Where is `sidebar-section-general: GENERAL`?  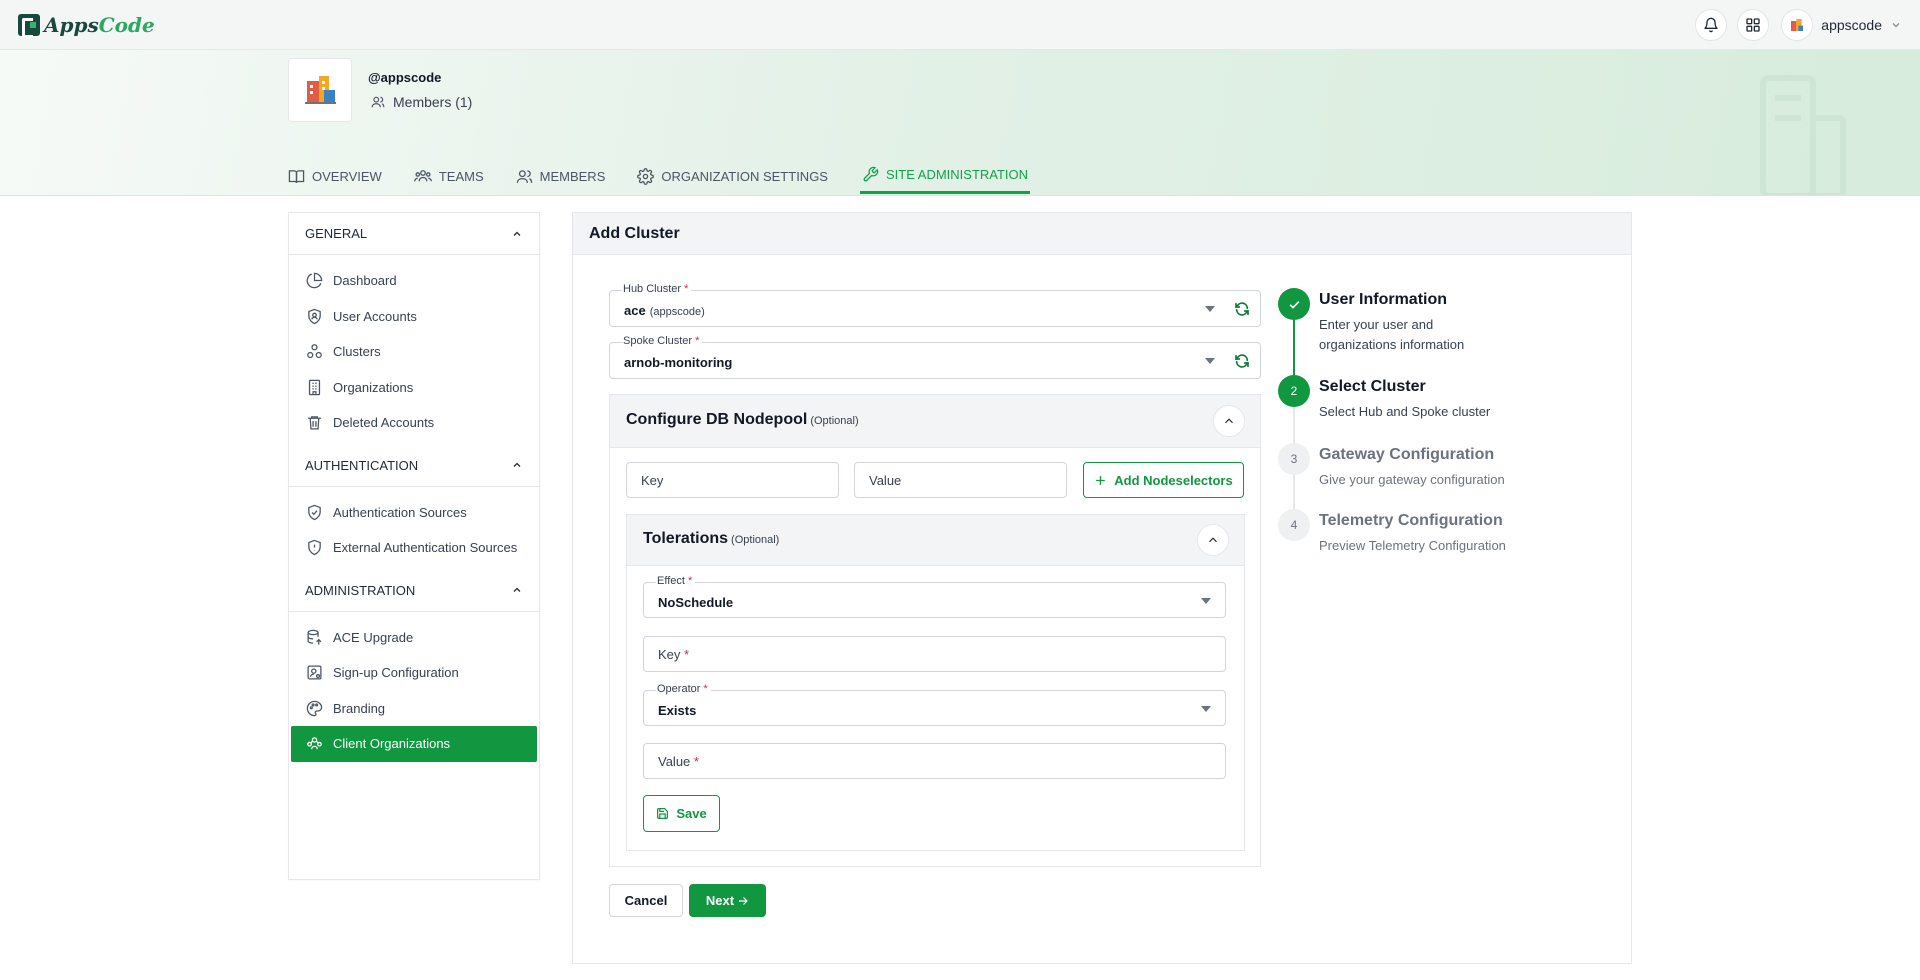
sidebar-section-general: GENERAL is located at coordinates (414, 234).